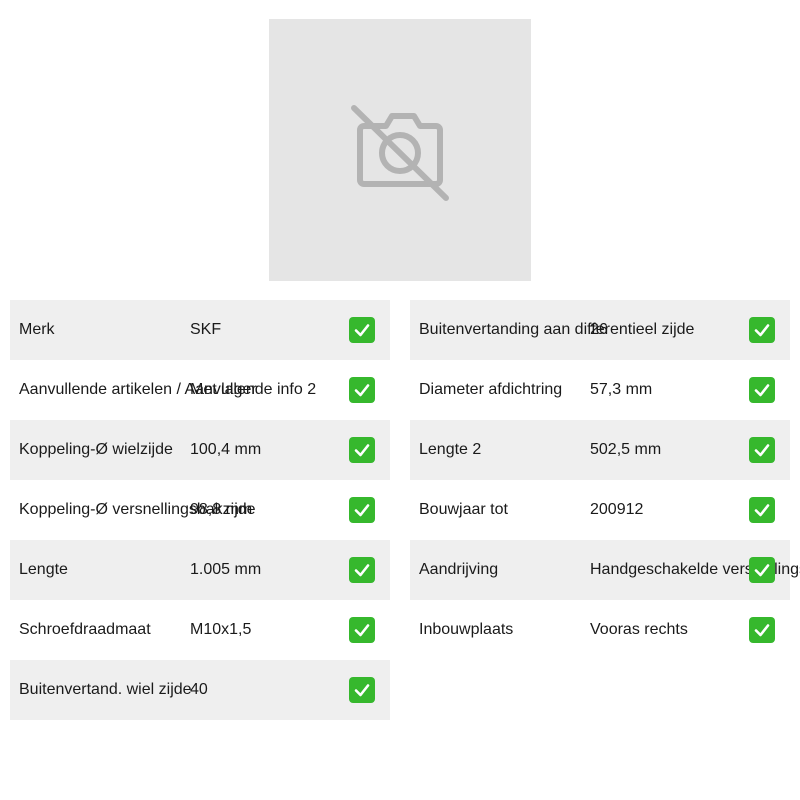  Describe the element at coordinates (463, 509) in the screenshot. I see `spec-label: Bouwjaar tot` at that location.